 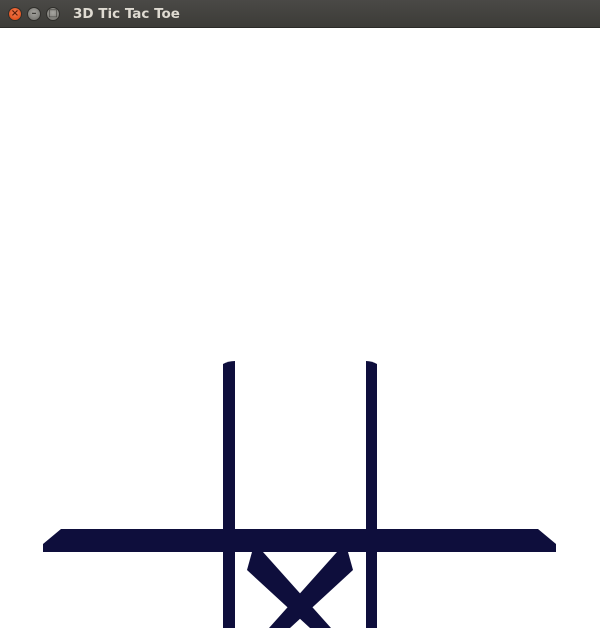 What do you see at coordinates (53, 14) in the screenshot?
I see `maximize-icon: □` at bounding box center [53, 14].